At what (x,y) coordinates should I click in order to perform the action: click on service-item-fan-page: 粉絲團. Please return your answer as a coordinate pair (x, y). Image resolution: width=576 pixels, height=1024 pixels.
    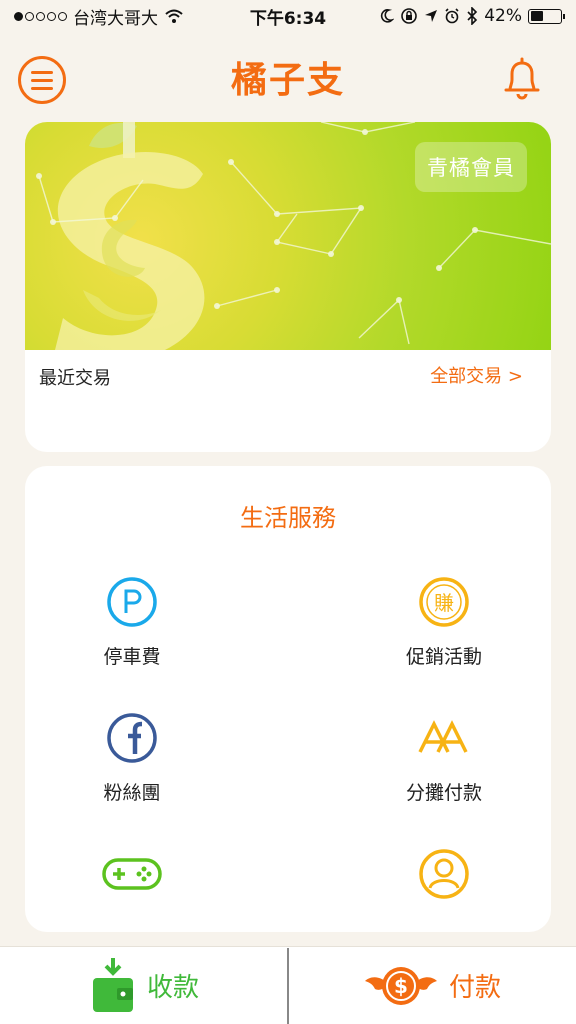
    Looking at the image, I should click on (132, 757).